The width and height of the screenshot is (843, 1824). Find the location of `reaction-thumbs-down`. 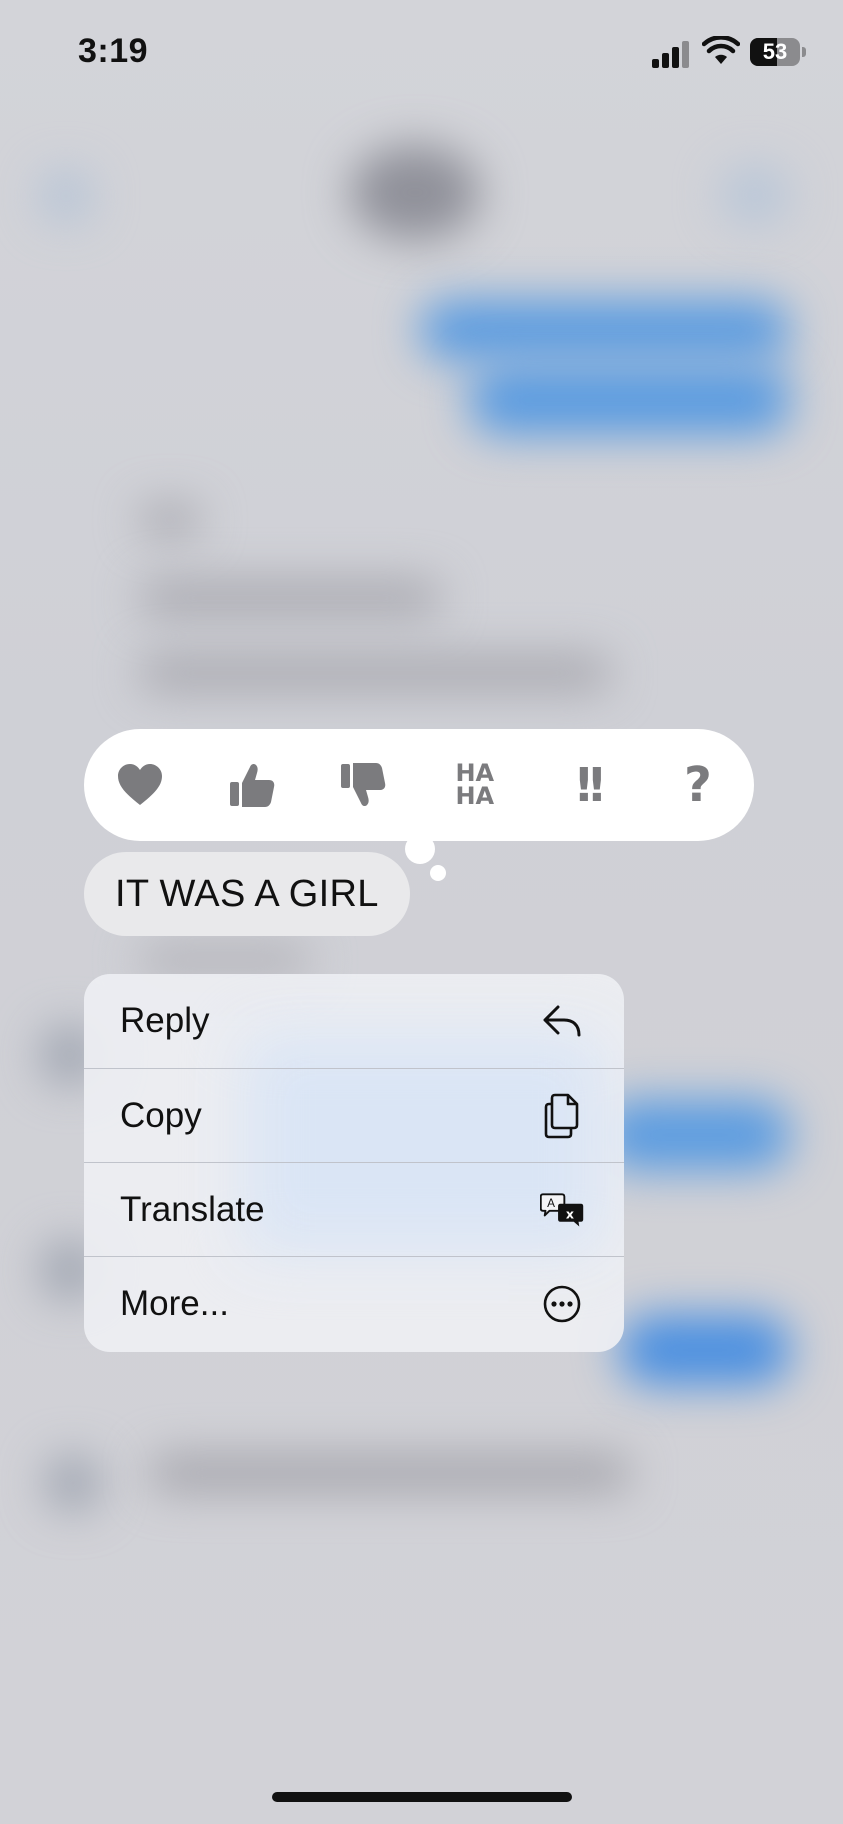

reaction-thumbs-down is located at coordinates (363, 785).